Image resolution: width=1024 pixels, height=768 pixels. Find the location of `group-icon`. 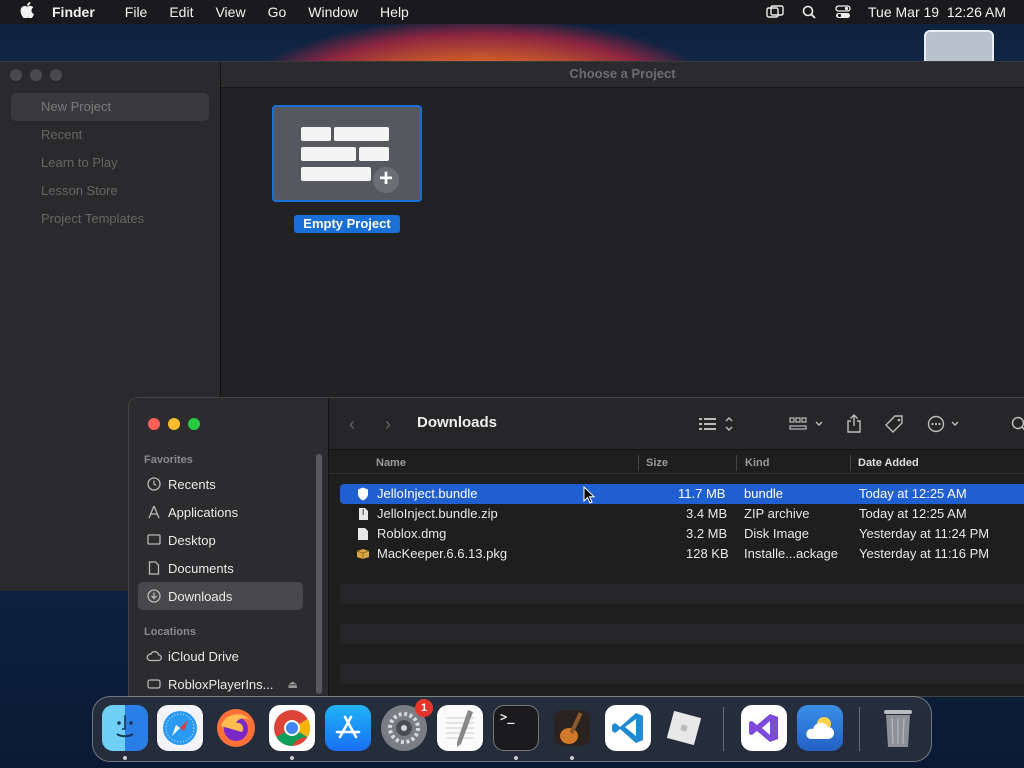

group-icon is located at coordinates (807, 424).